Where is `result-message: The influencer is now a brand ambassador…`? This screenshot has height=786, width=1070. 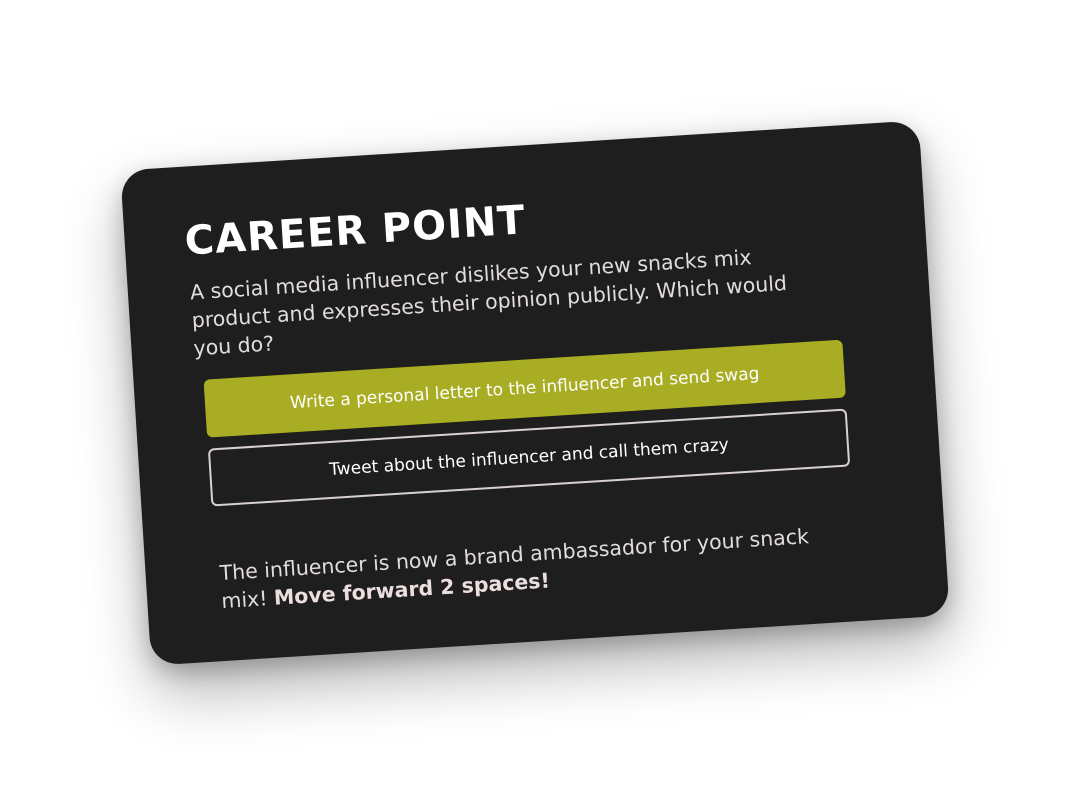 result-message: The influencer is now a brand ambassador… is located at coordinates (540, 567).